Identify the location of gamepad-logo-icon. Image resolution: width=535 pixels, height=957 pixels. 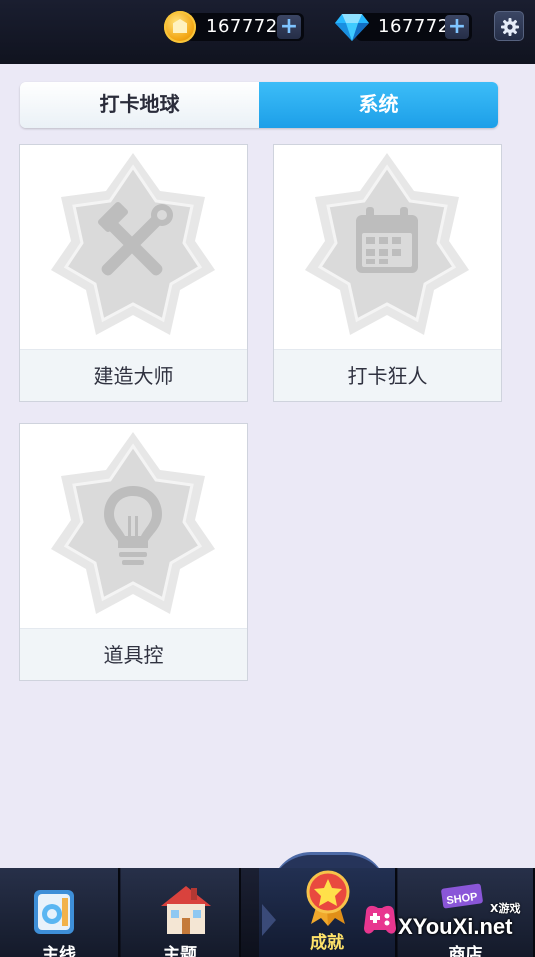
(380, 919).